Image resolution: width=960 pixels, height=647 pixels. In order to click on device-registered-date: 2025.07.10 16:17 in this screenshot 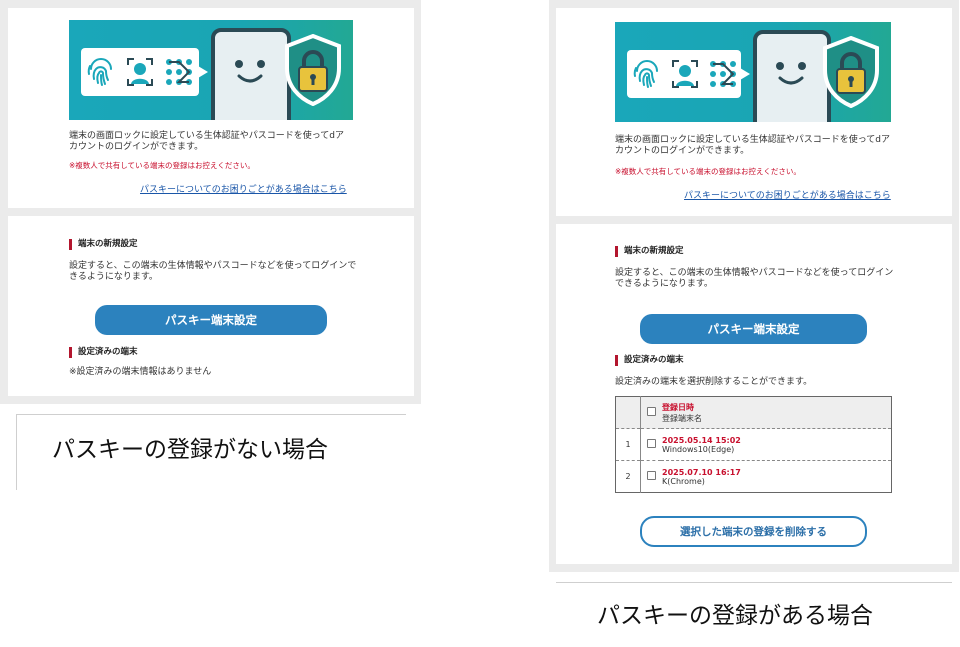, I will do `click(701, 472)`.